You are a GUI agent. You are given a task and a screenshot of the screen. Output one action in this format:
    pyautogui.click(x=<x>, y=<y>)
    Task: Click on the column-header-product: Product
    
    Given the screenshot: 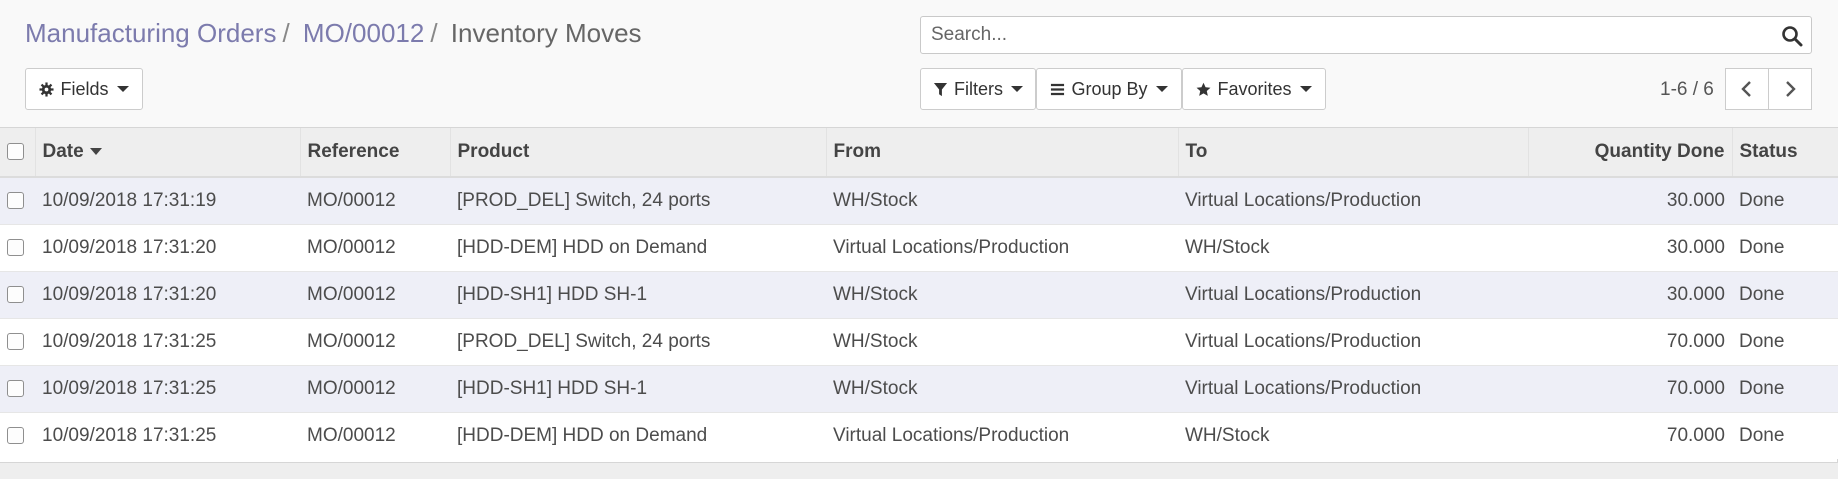 What is the action you would take?
    pyautogui.click(x=637, y=153)
    